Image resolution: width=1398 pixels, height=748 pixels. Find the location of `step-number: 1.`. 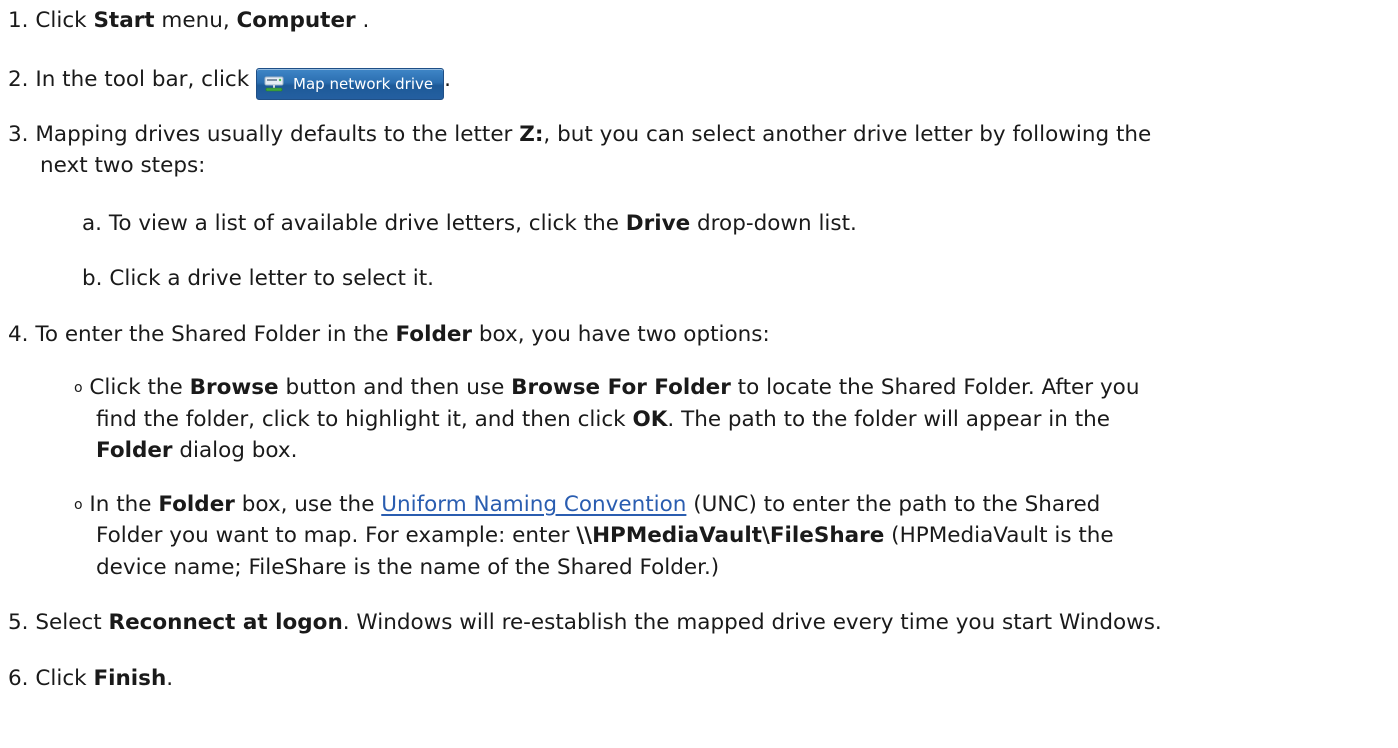

step-number: 1. is located at coordinates (18, 20).